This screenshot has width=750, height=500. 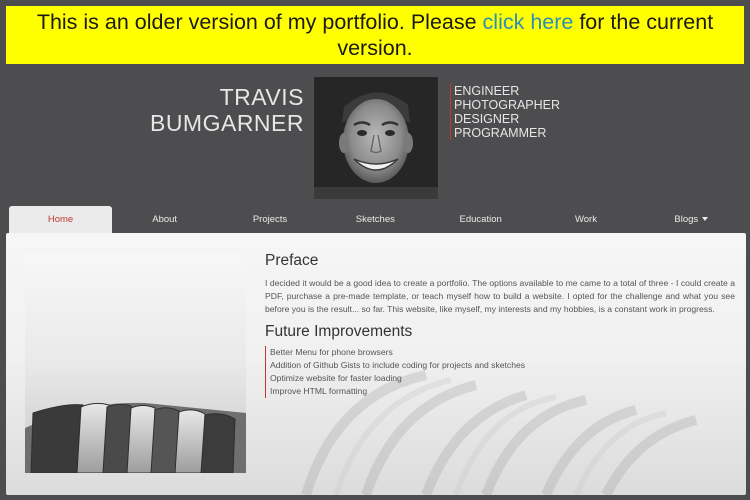 I want to click on nav-home: Home, so click(x=60, y=219).